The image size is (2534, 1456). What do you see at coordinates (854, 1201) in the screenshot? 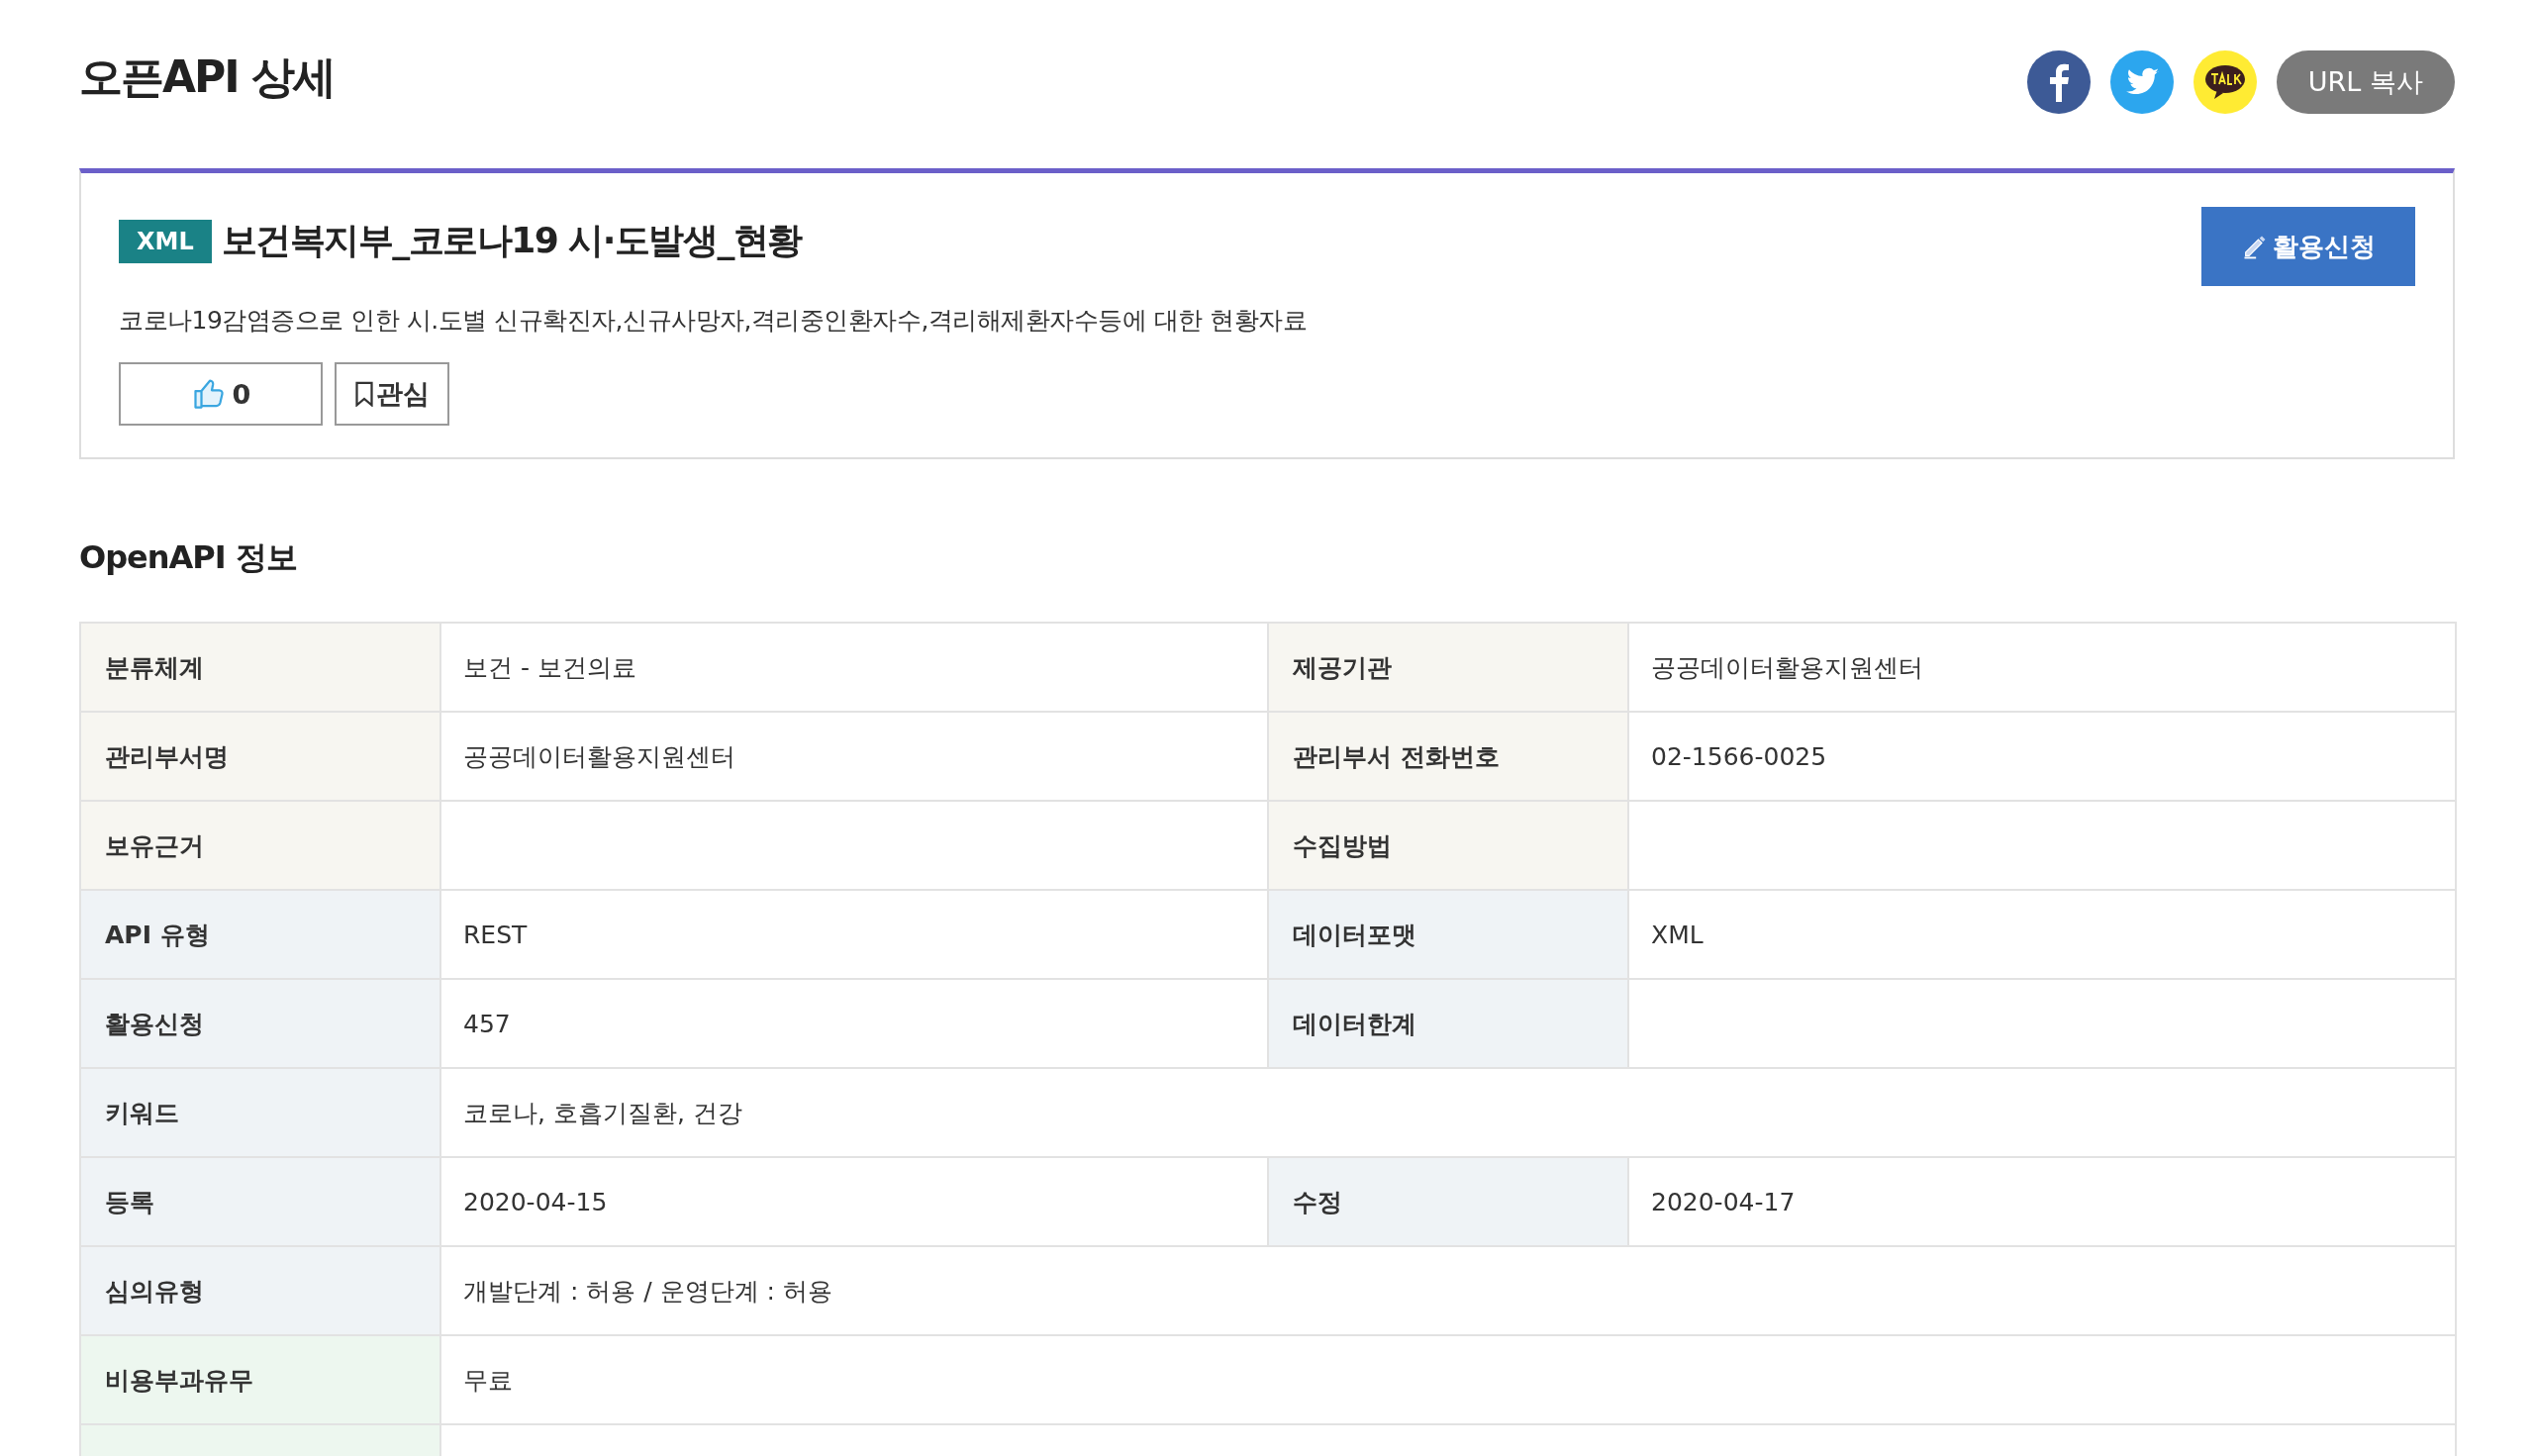
I see `table-cell: 2020-04-15` at bounding box center [854, 1201].